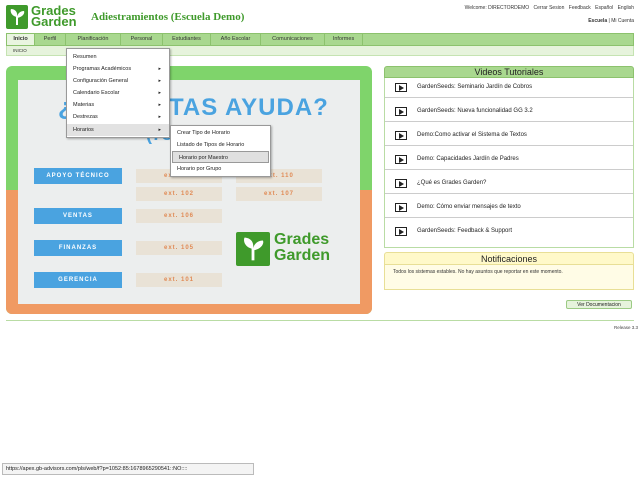 This screenshot has width=640, height=480. Describe the element at coordinates (85, 117) in the screenshot. I see `menu-item-label: Destrezas` at that location.